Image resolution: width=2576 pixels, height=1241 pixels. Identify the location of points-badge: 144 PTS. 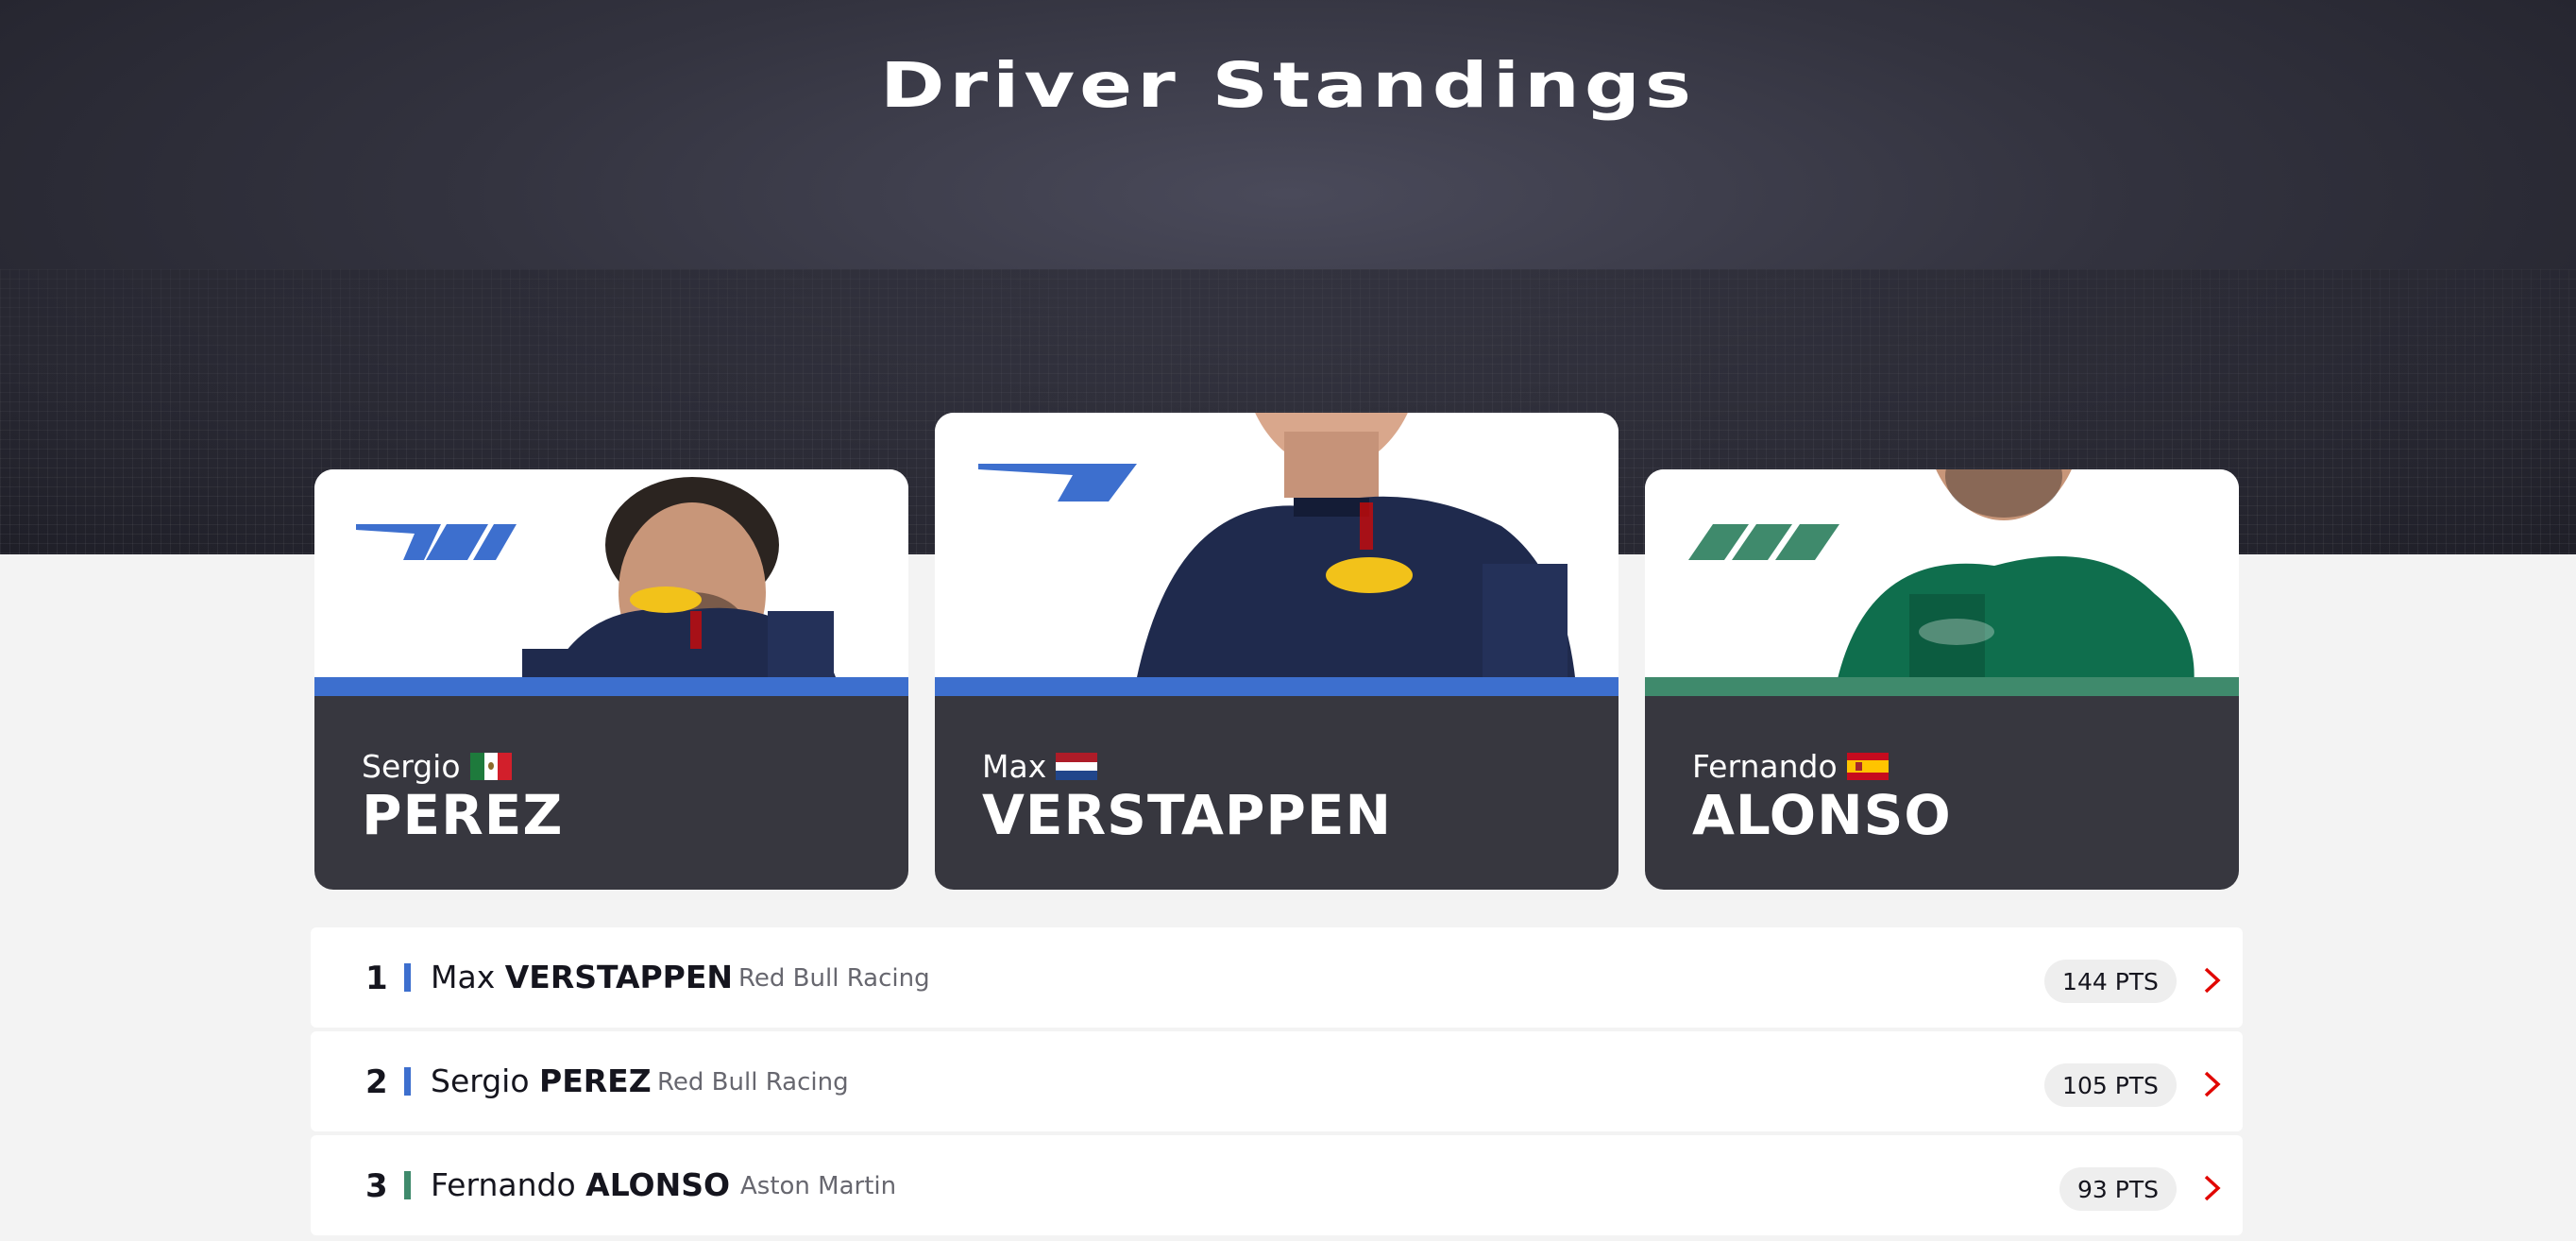
(2110, 981).